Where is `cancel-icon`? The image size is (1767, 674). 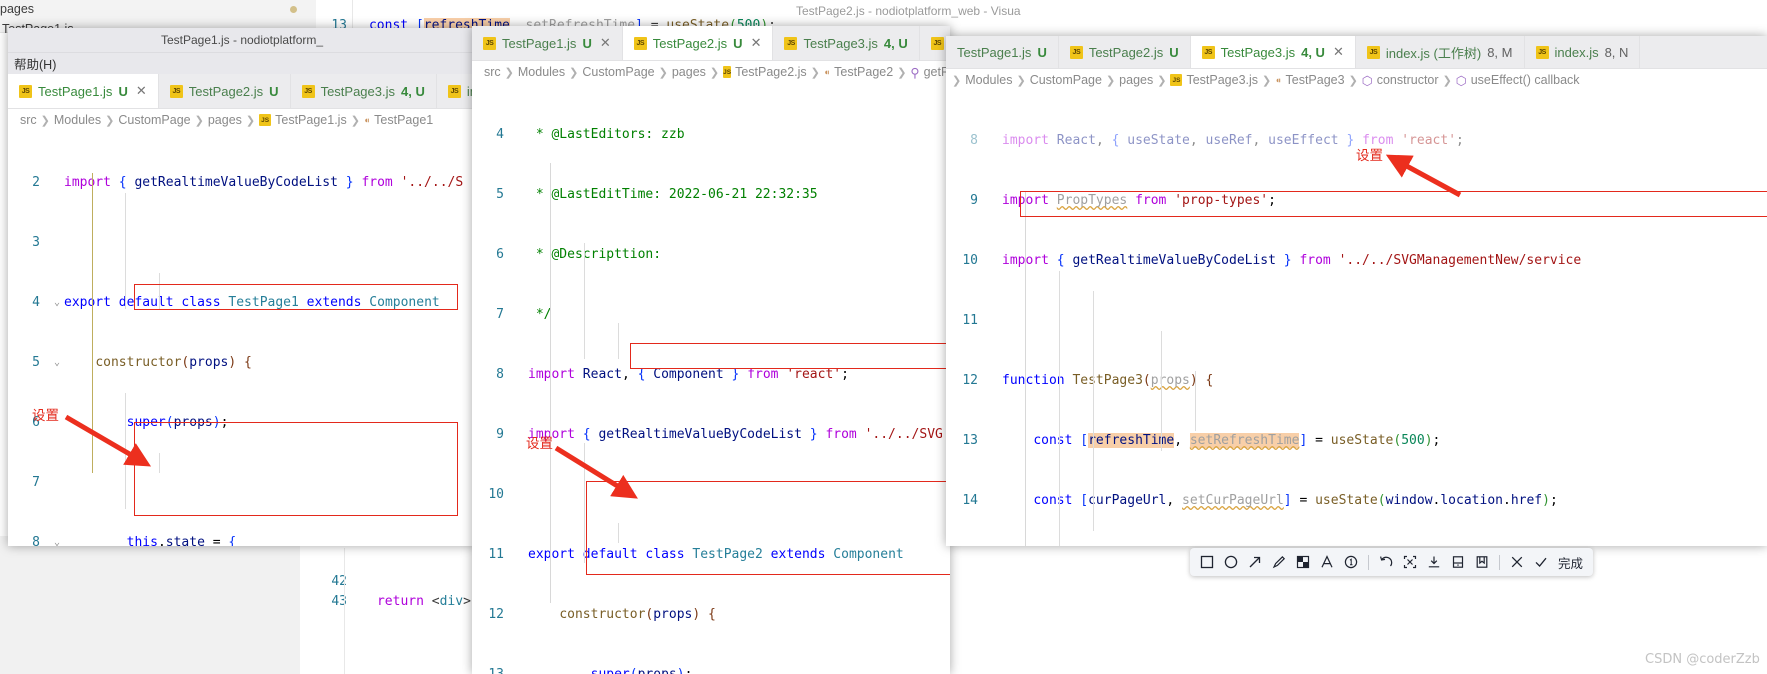
cancel-icon is located at coordinates (1517, 562).